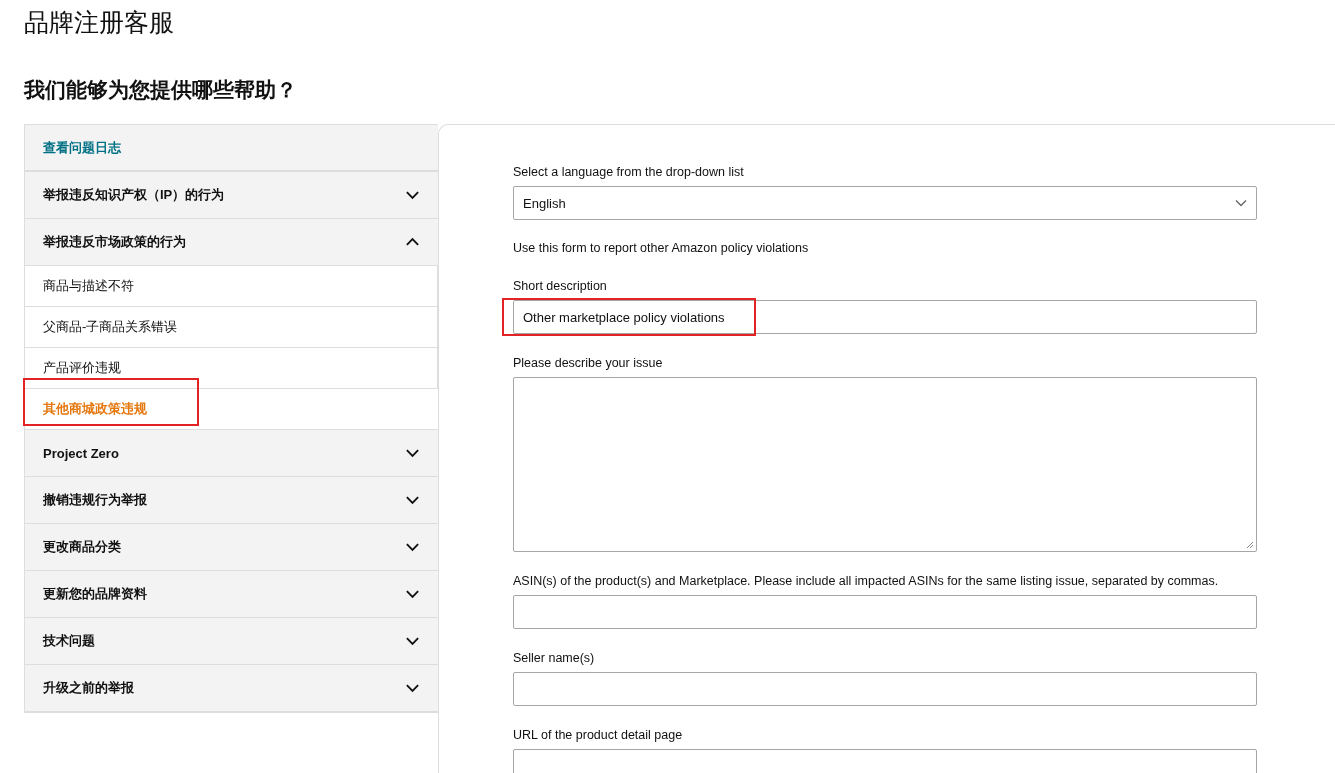  What do you see at coordinates (231, 148) in the screenshot?
I see `issue-log-link: 查看问题日志` at bounding box center [231, 148].